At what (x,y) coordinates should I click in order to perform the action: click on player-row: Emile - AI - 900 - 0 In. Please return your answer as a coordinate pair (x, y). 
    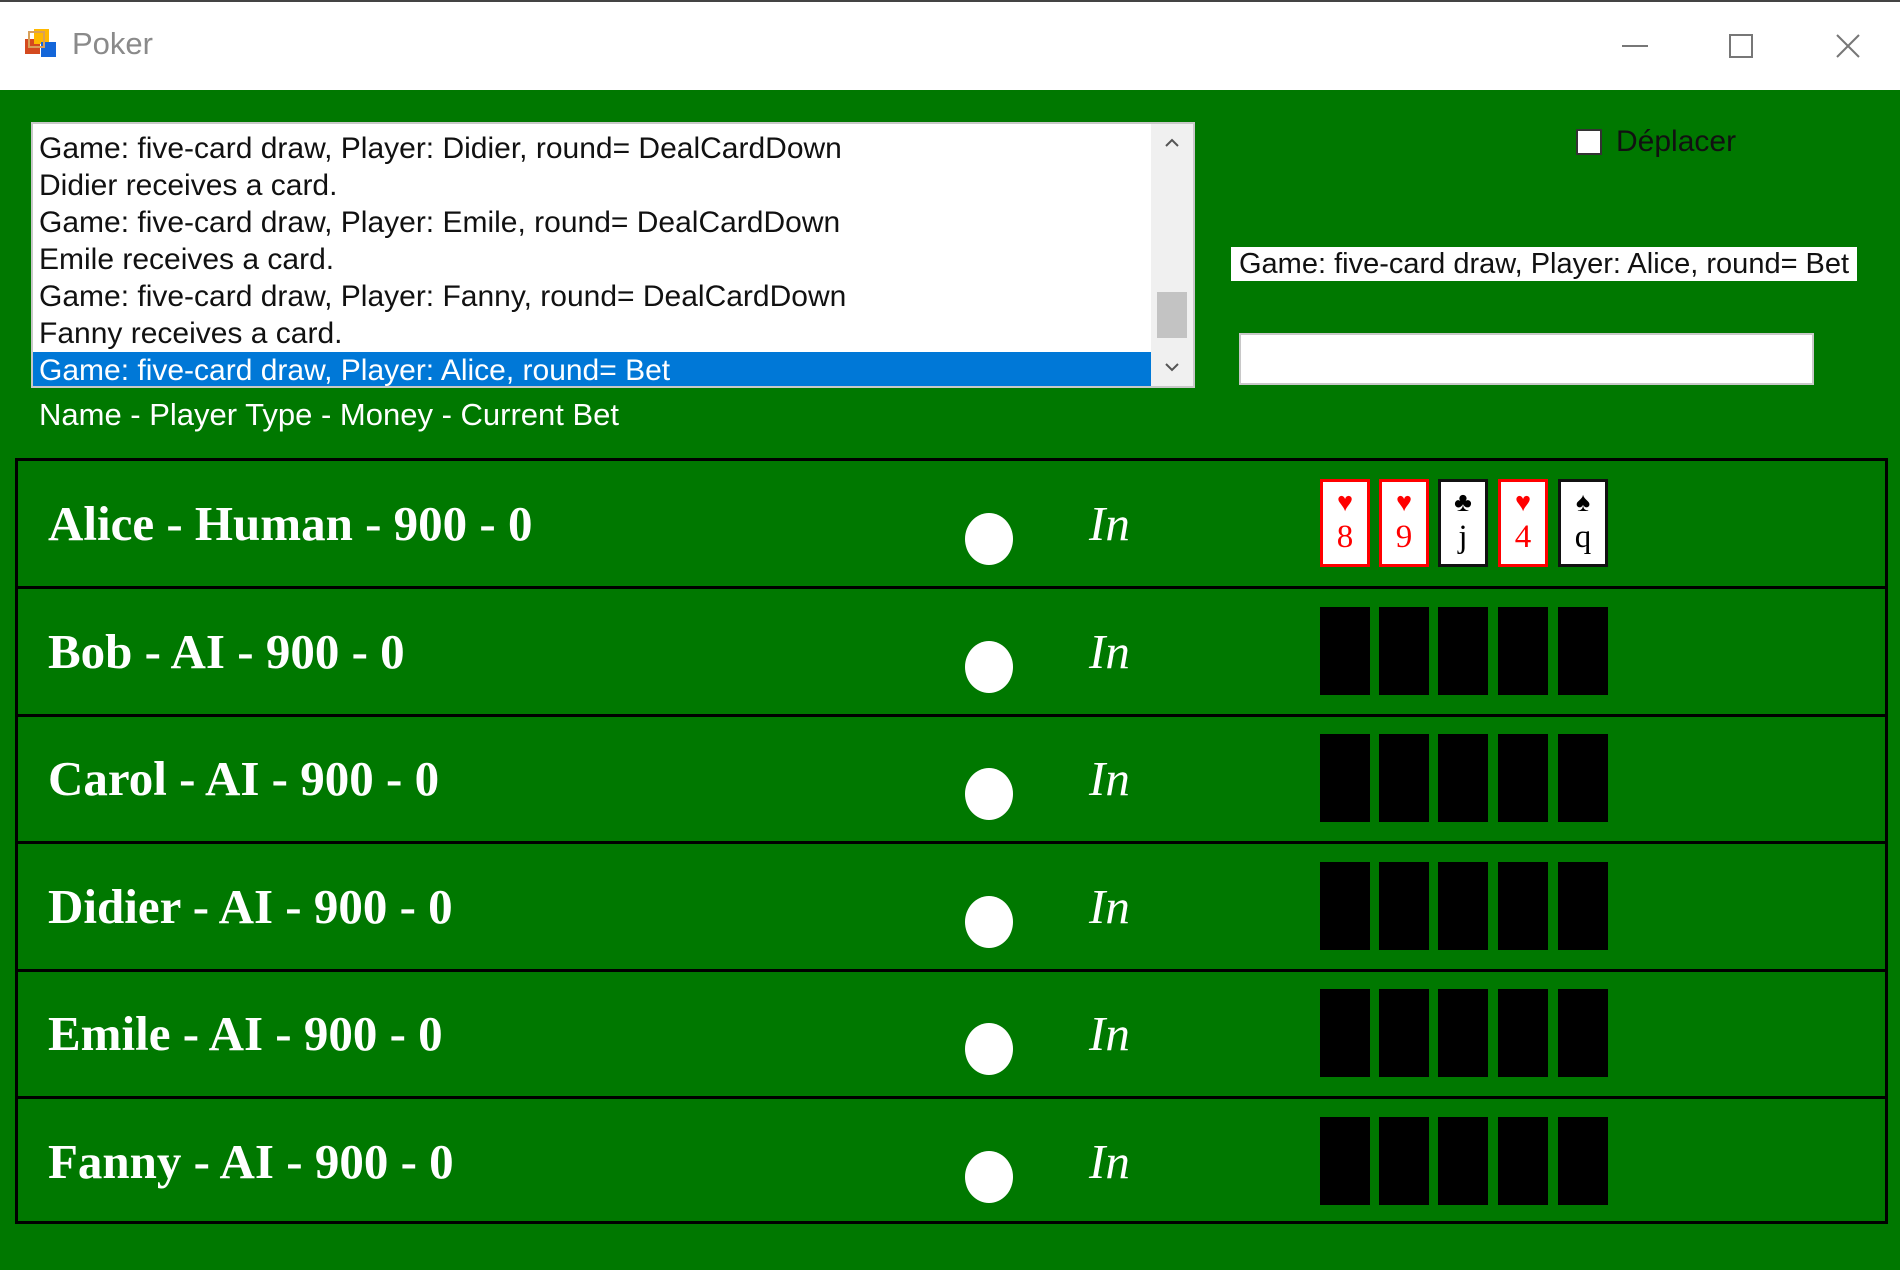
    Looking at the image, I should click on (951, 1035).